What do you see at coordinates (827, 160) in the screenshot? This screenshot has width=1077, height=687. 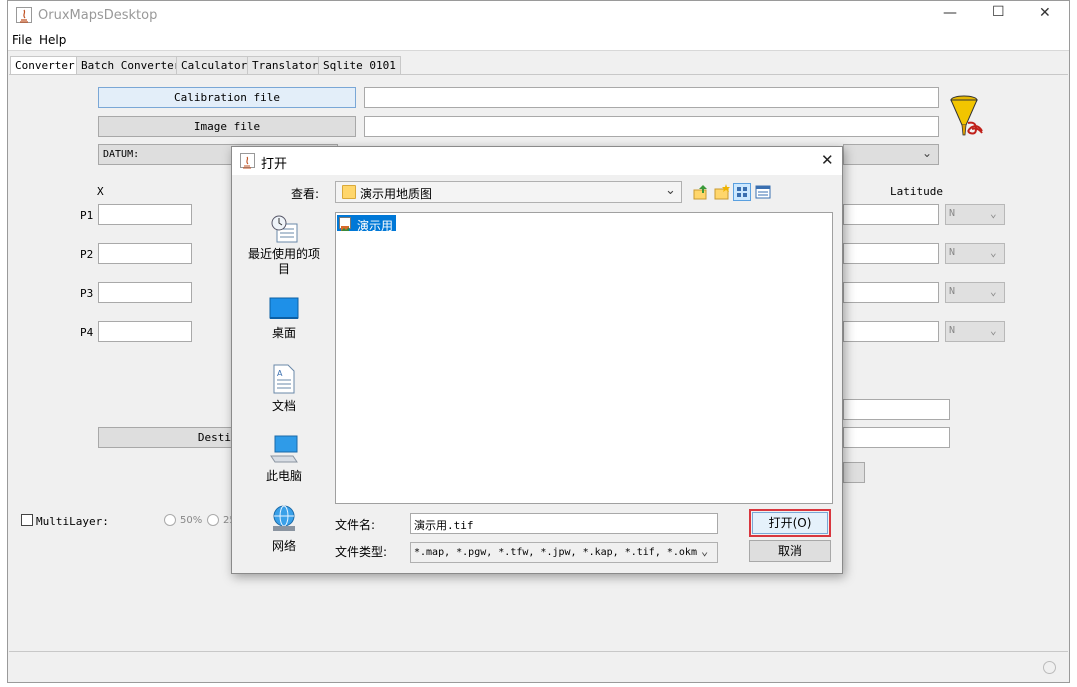 I see `dialog-close-button: ✕` at bounding box center [827, 160].